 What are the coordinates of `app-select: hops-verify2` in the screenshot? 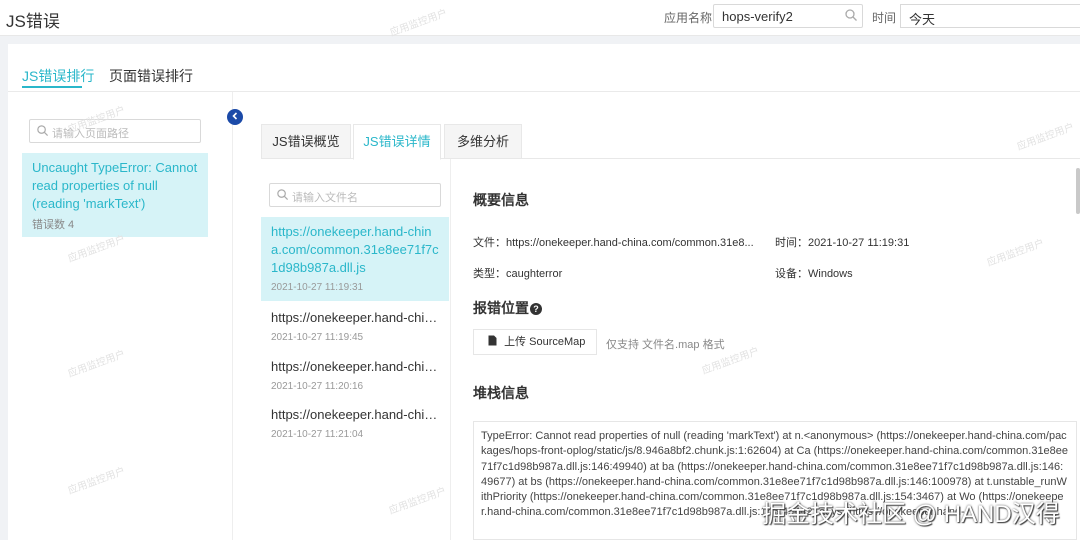 It's located at (788, 16).